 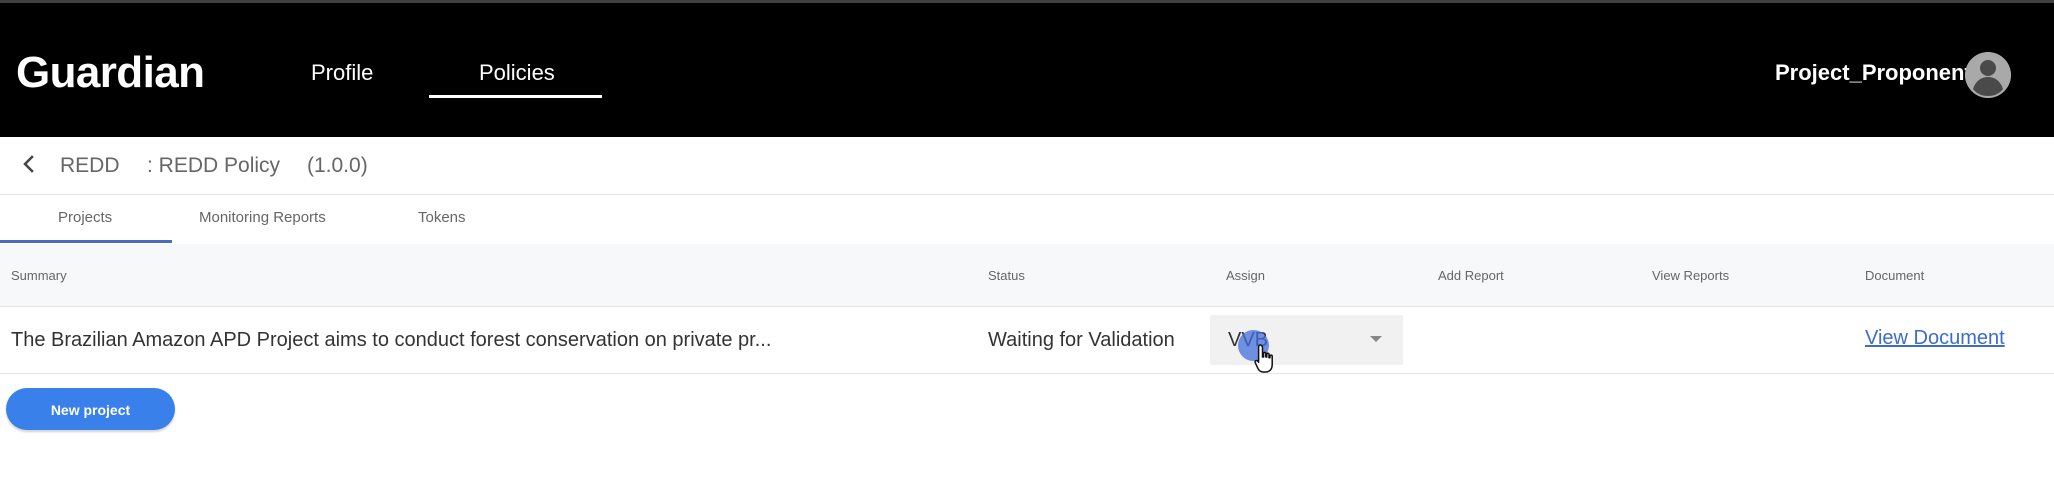 What do you see at coordinates (1248, 340) in the screenshot?
I see `assign-selected-value: VVB` at bounding box center [1248, 340].